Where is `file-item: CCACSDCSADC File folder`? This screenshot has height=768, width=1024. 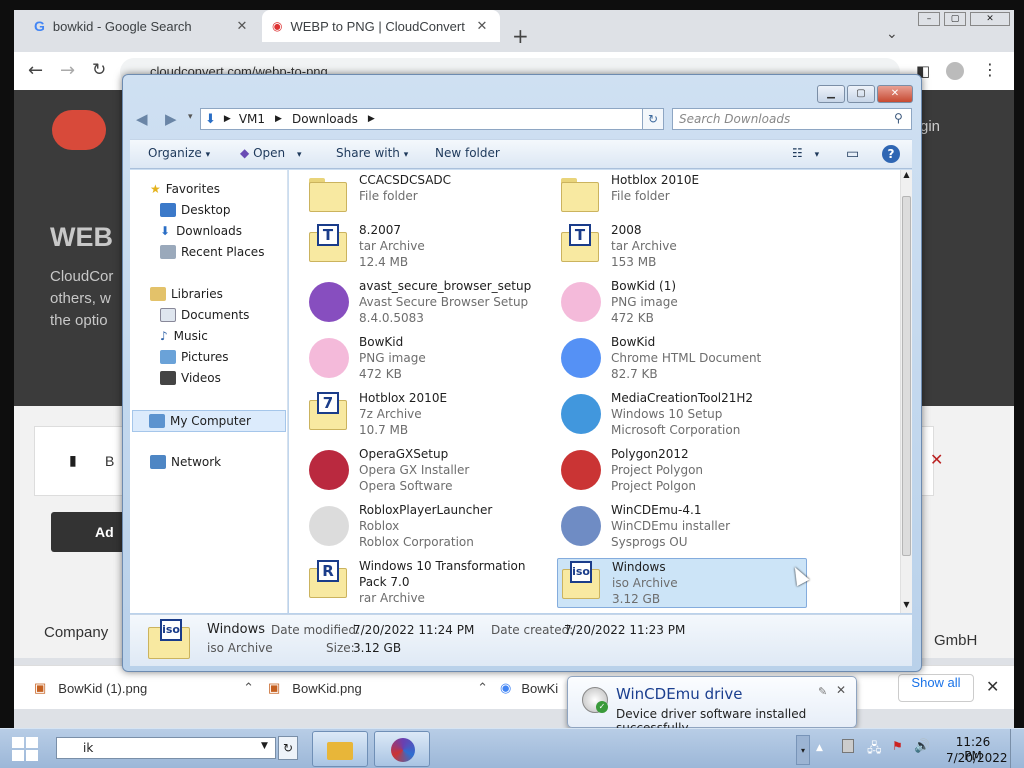
file-item: CCACSDCSADC File folder is located at coordinates (430, 197).